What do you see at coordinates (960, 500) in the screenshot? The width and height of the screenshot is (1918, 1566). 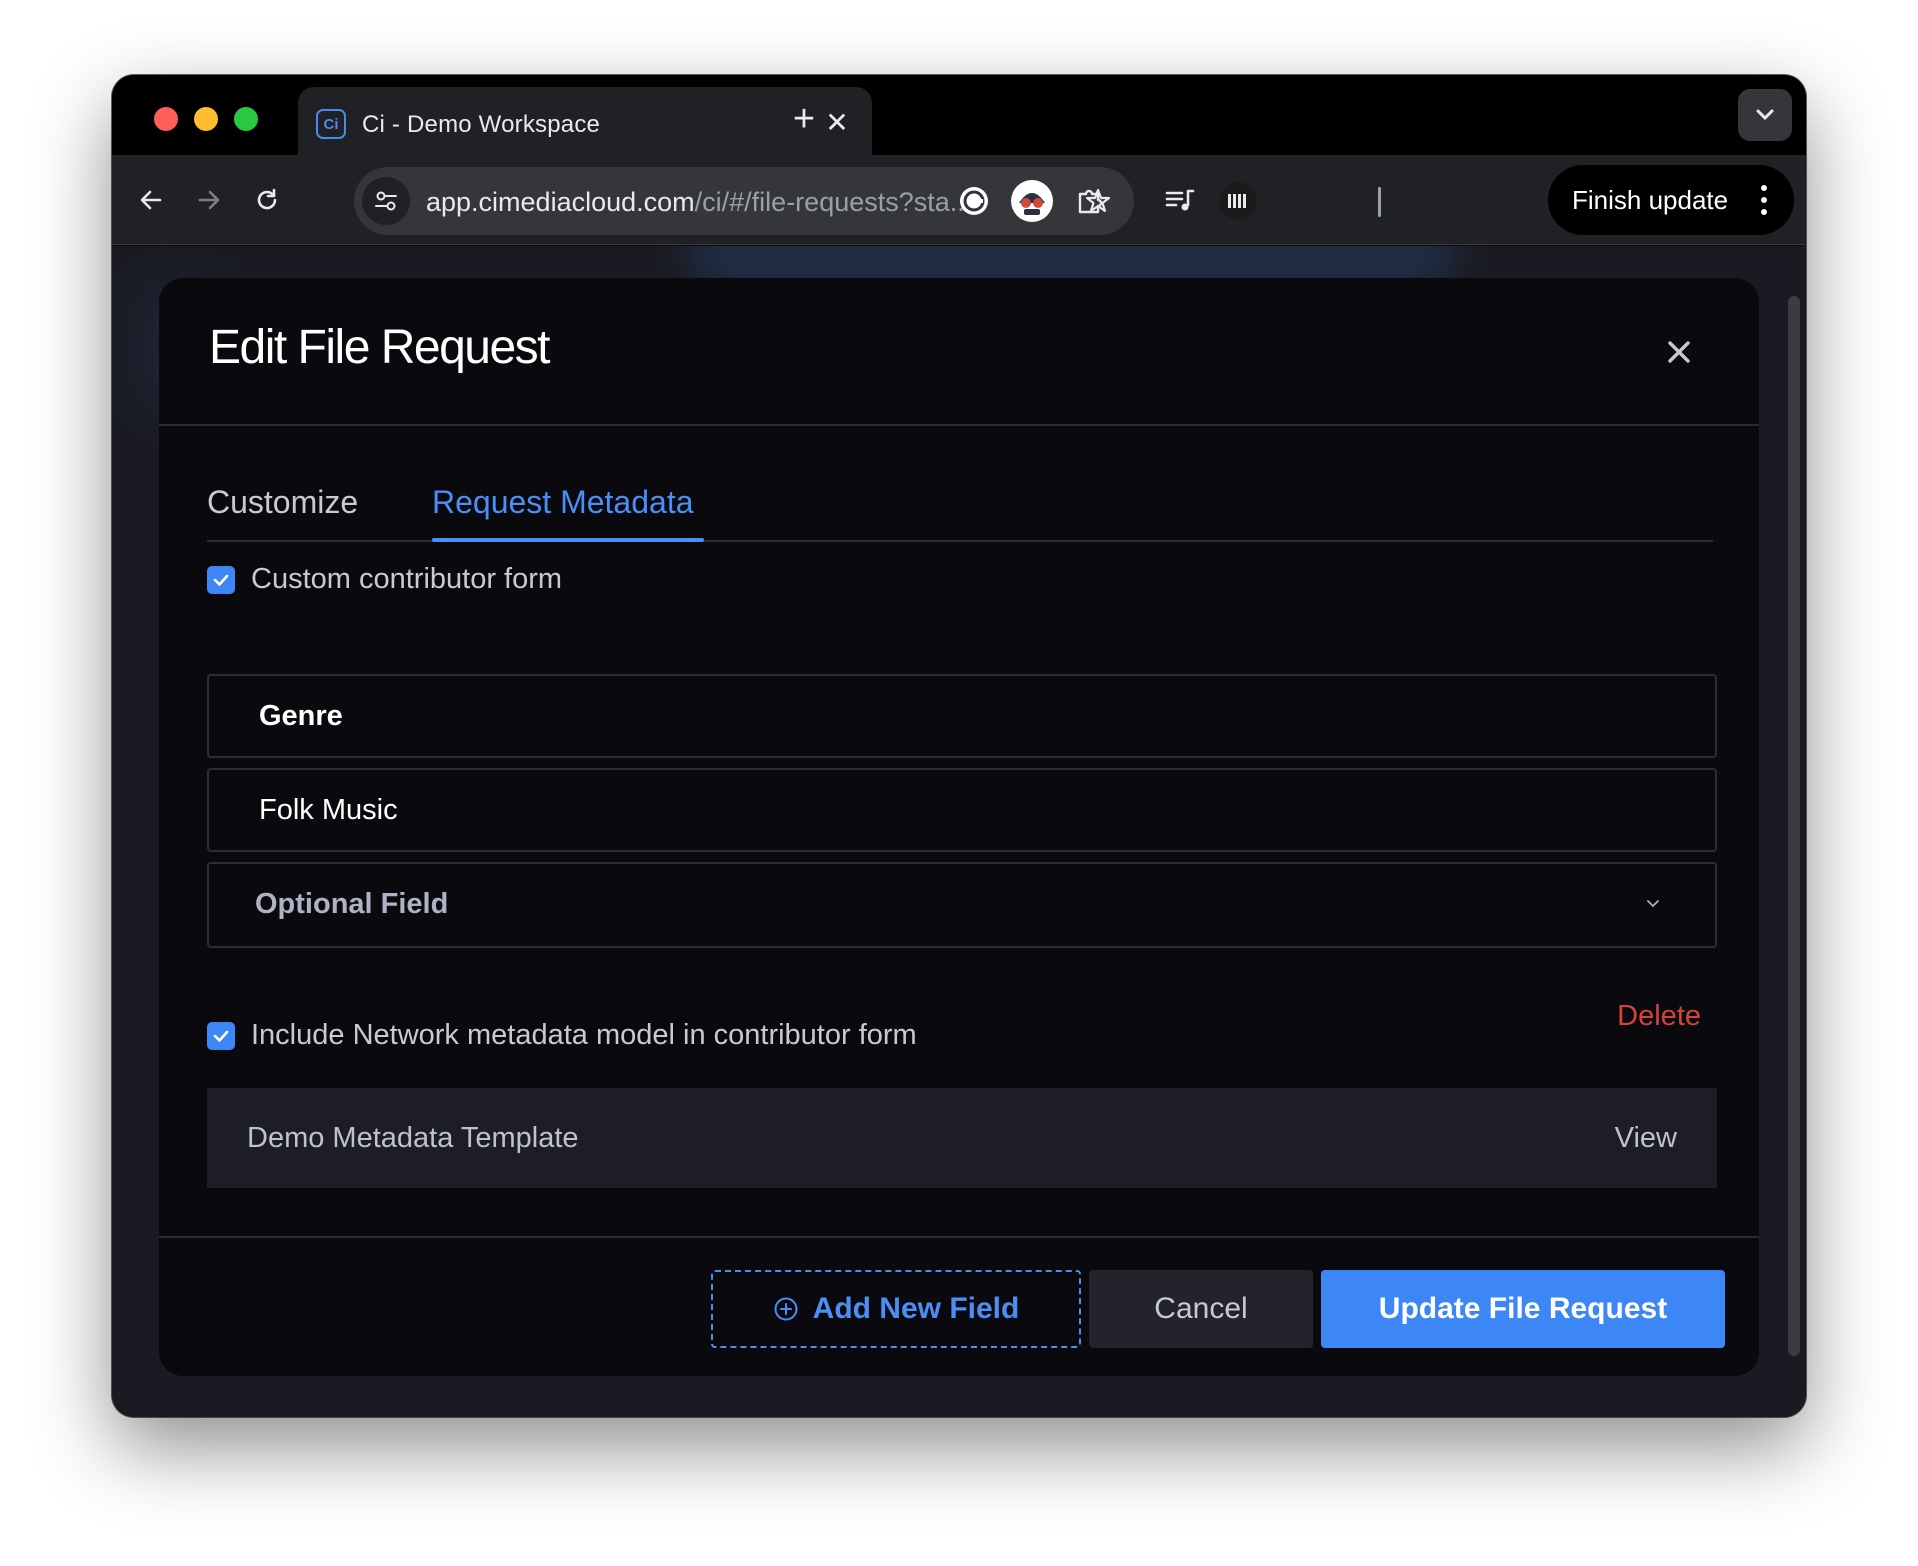 I see `modal-tabs: Customize Request Metadata` at bounding box center [960, 500].